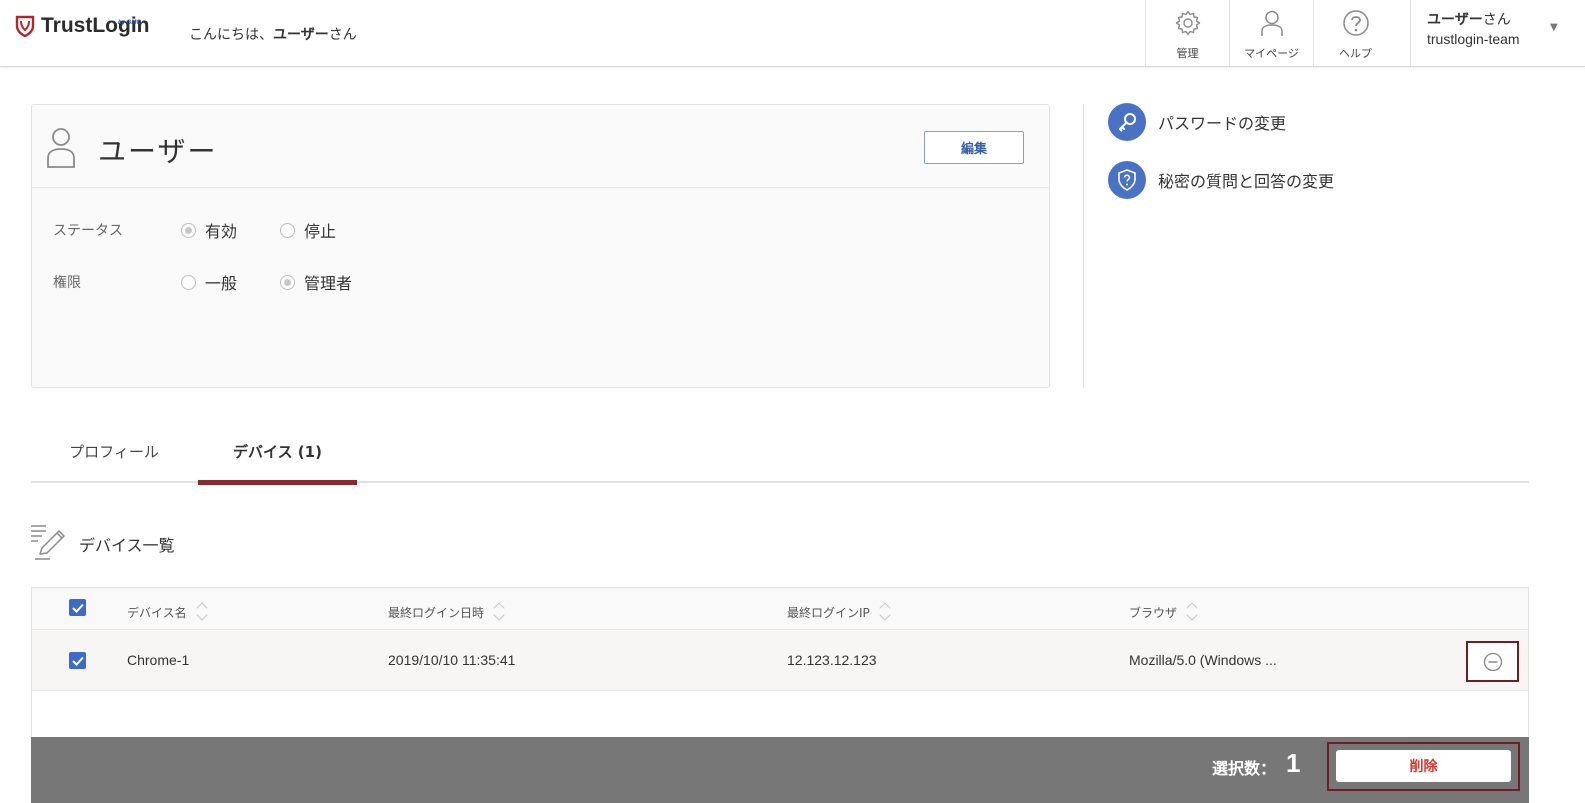 The image size is (1585, 803). I want to click on tab-profile: プロフィール, so click(114, 451).